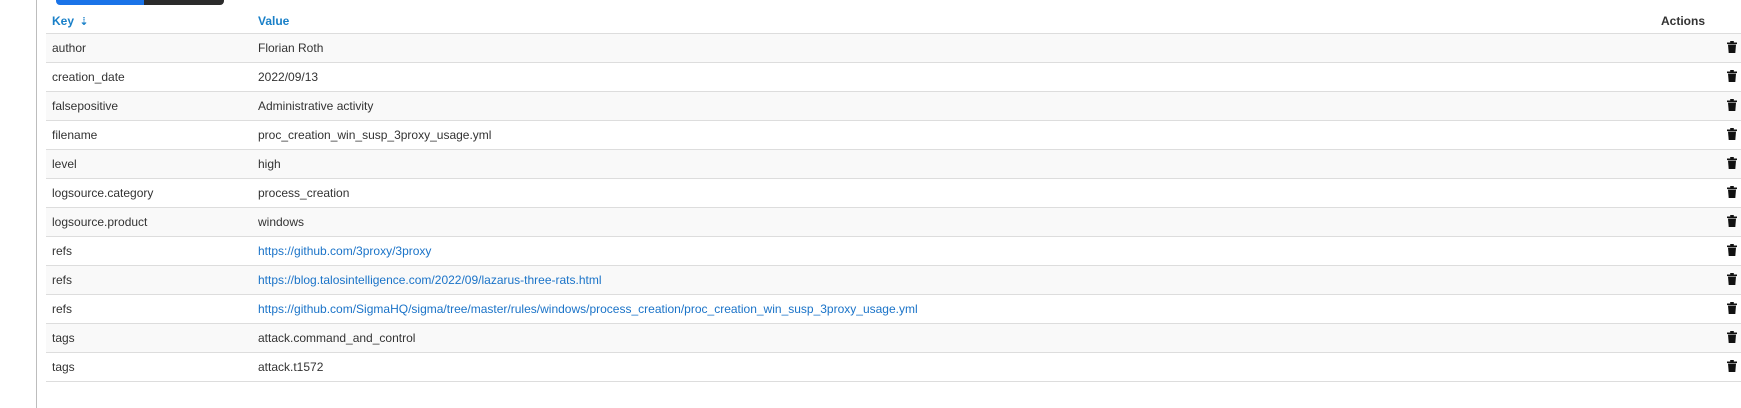 Image resolution: width=1741 pixels, height=408 pixels. I want to click on value-cell: Florian Roth, so click(921, 48).